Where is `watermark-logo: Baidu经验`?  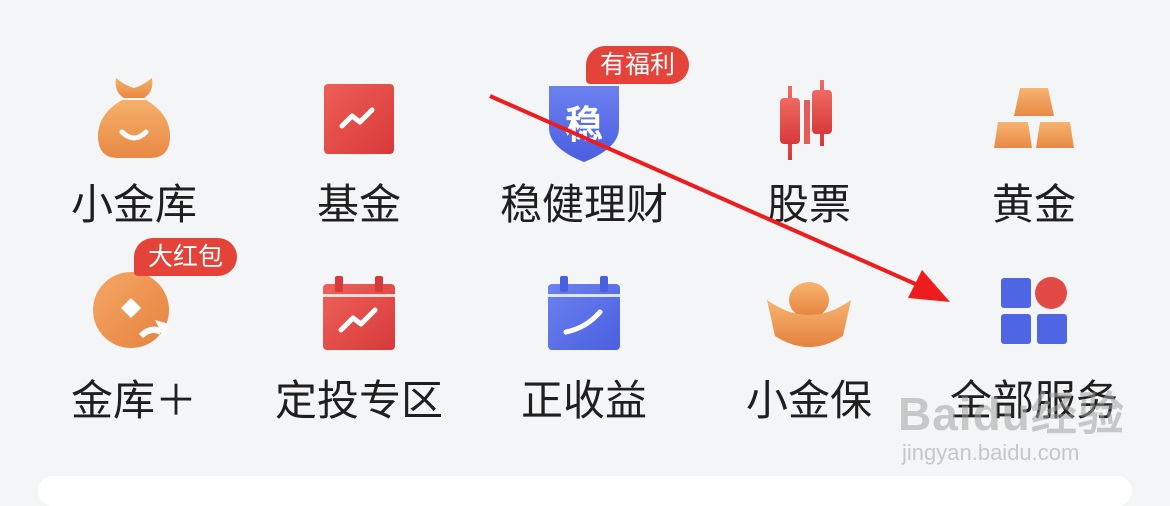
watermark-logo: Baidu经验 is located at coordinates (1011, 414).